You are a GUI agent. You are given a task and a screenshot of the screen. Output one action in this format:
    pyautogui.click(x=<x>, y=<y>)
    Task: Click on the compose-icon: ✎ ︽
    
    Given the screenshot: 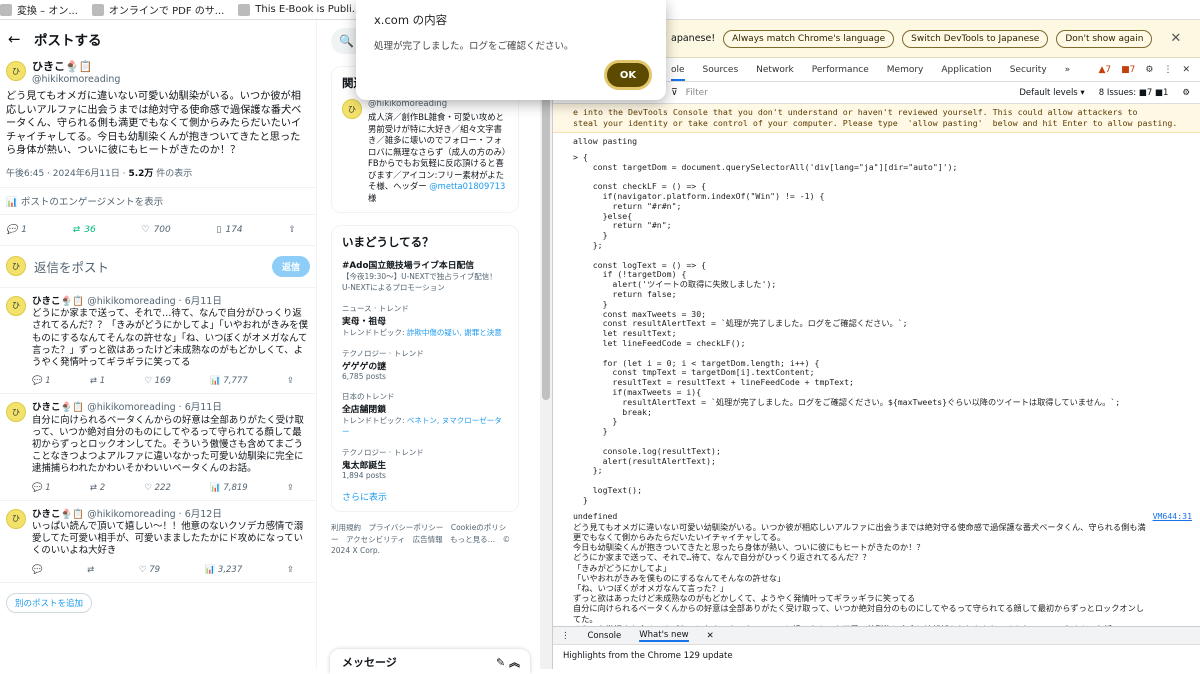 What is the action you would take?
    pyautogui.click(x=508, y=662)
    